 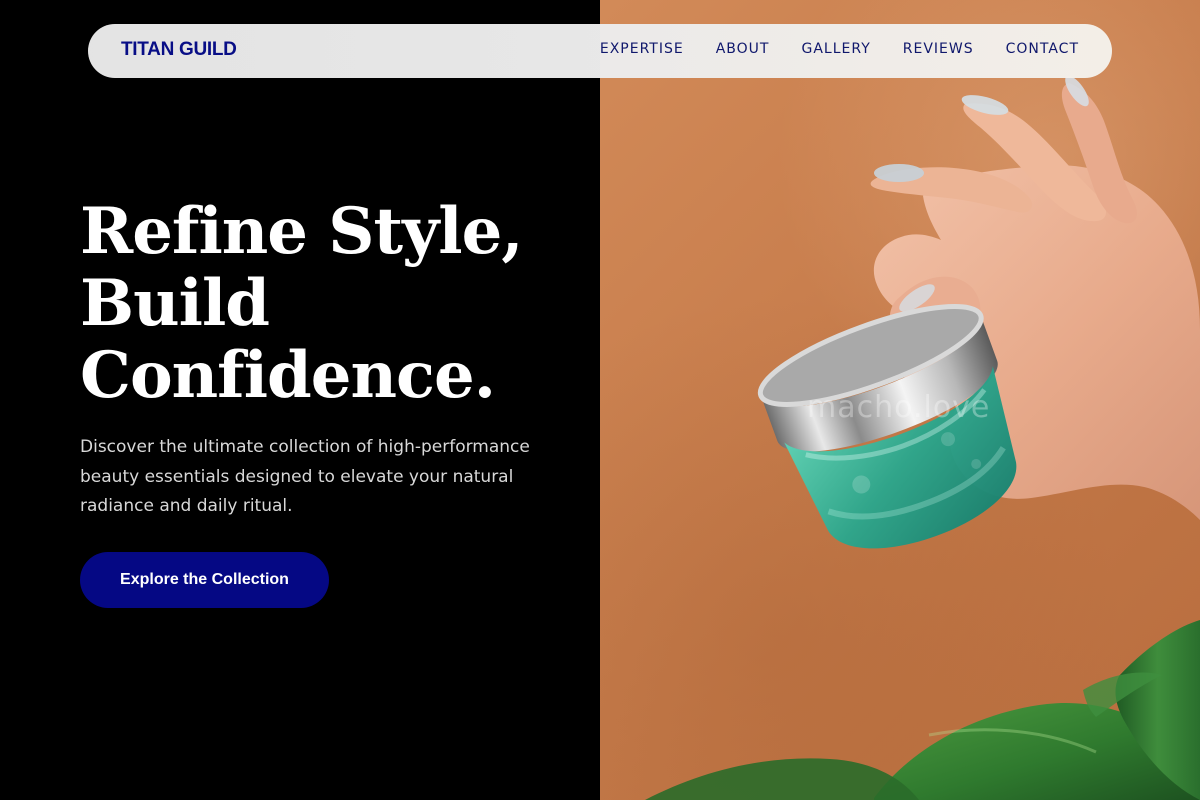 What do you see at coordinates (782, 779) in the screenshot?
I see `leaf-bottom-left` at bounding box center [782, 779].